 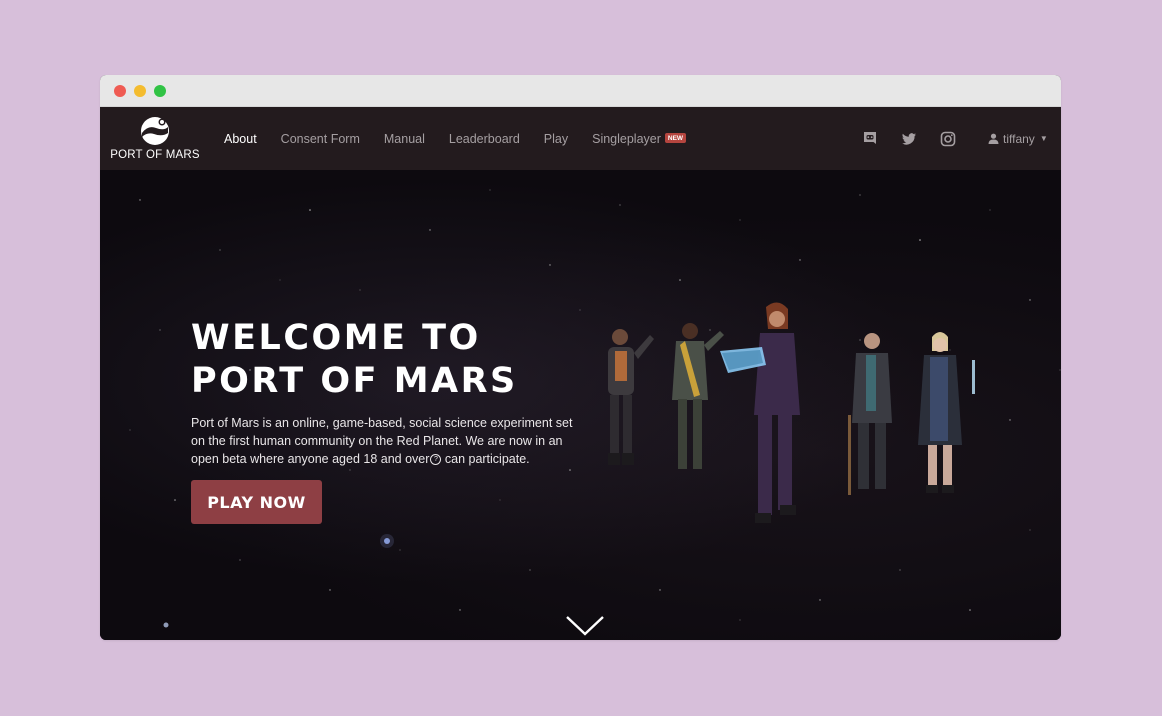 I want to click on character-astronaut, so click(x=631, y=397).